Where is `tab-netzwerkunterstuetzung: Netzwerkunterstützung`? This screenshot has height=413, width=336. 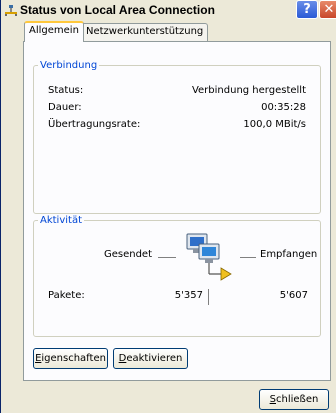
tab-netzwerkunterstuetzung: Netzwerkunterstützung is located at coordinates (145, 32).